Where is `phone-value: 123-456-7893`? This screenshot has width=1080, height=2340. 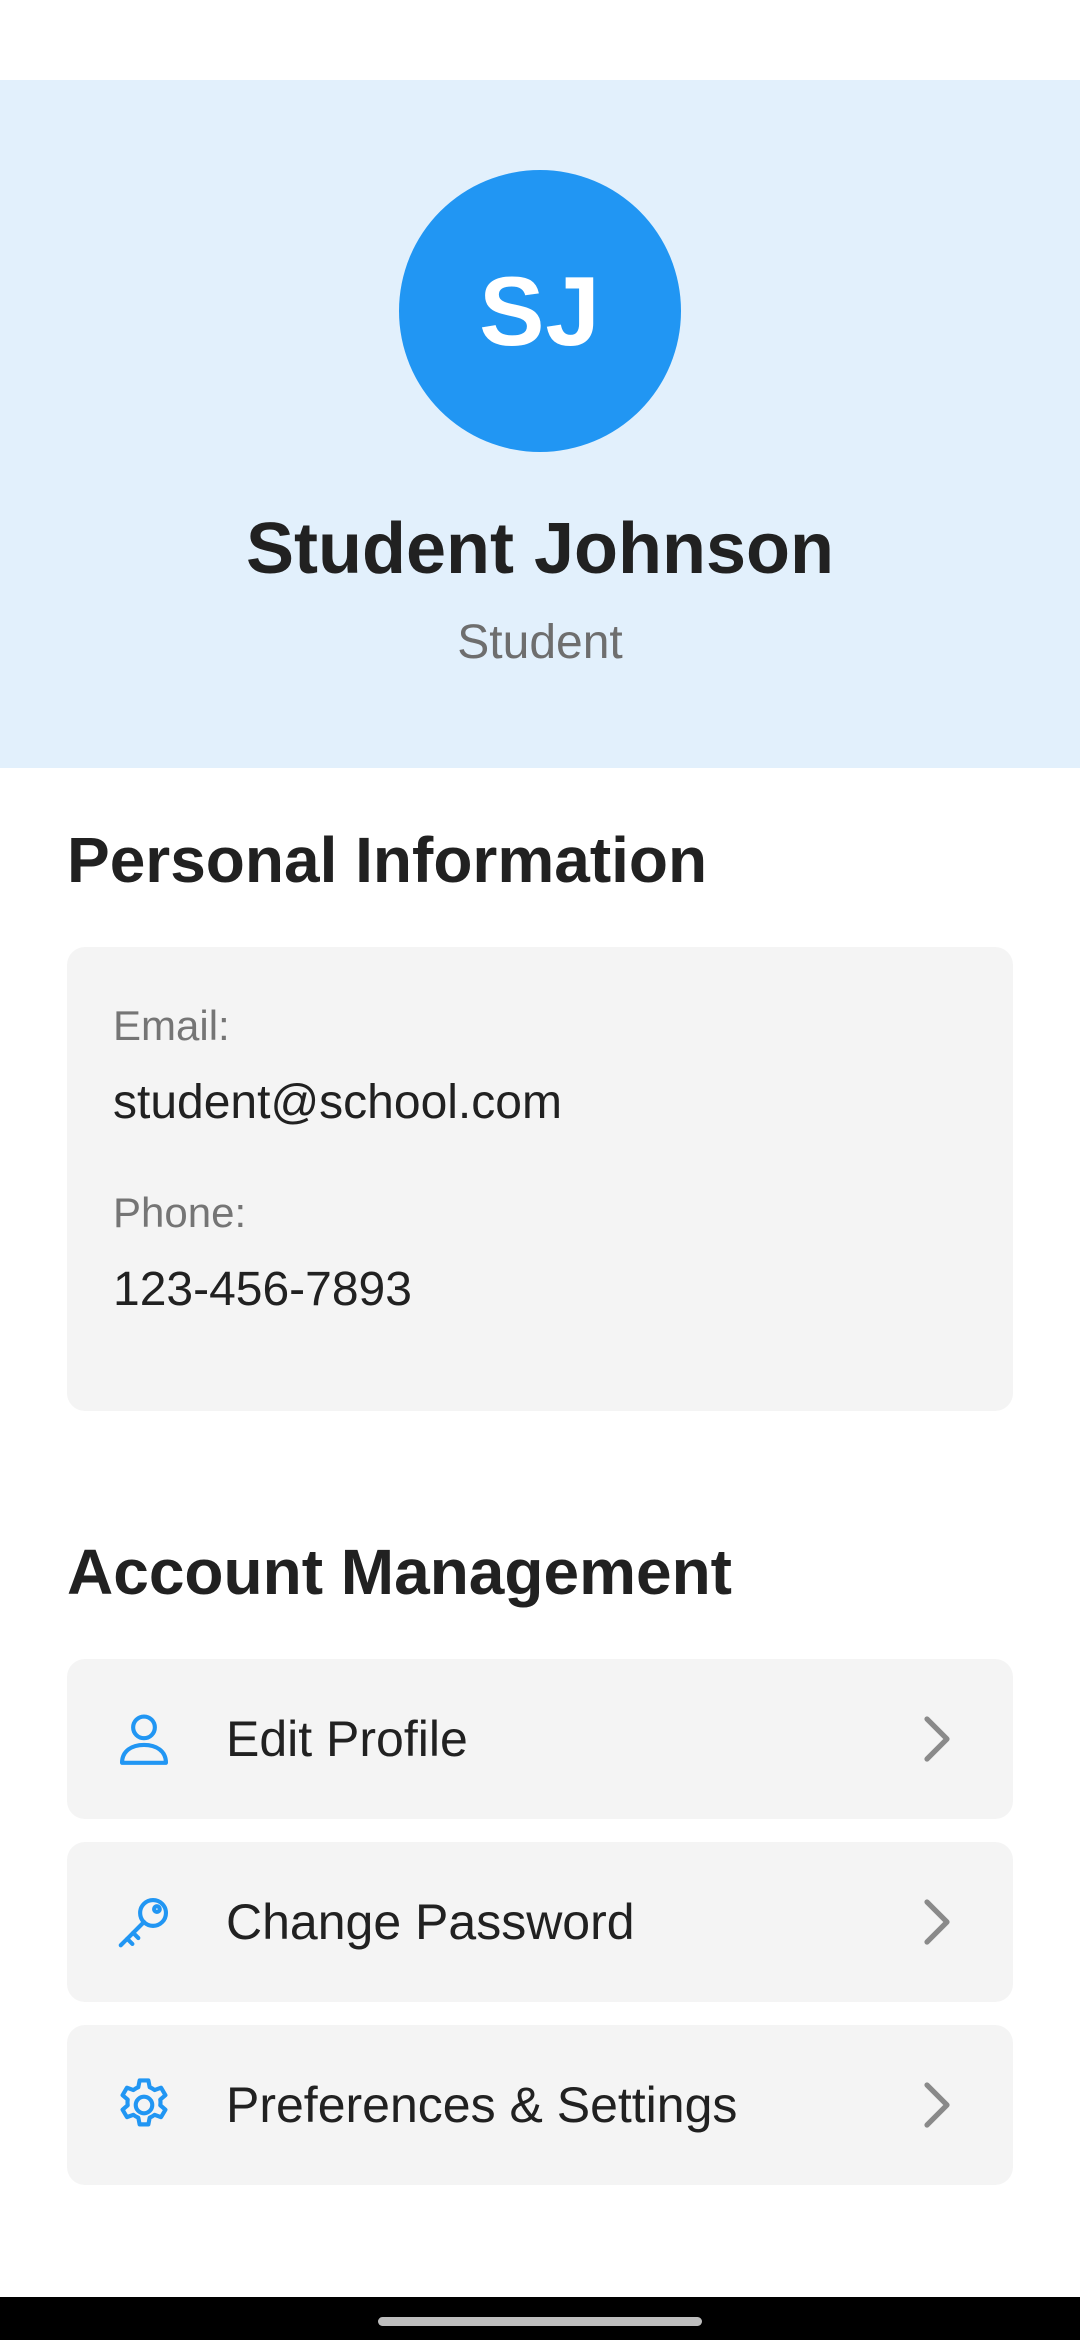
phone-value: 123-456-7893 is located at coordinates (262, 1289).